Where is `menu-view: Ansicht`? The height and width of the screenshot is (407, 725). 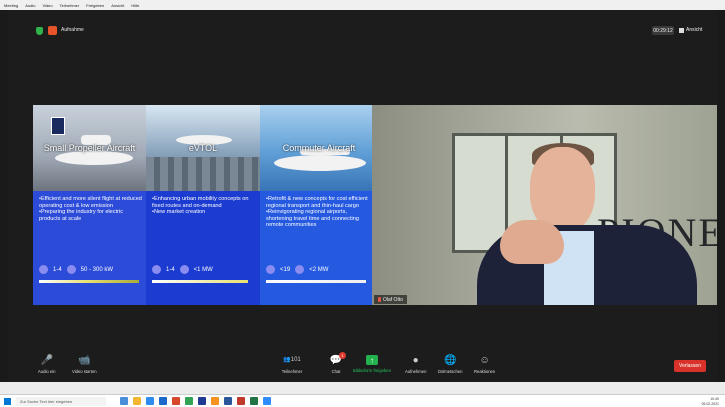 menu-view: Ansicht is located at coordinates (117, 5).